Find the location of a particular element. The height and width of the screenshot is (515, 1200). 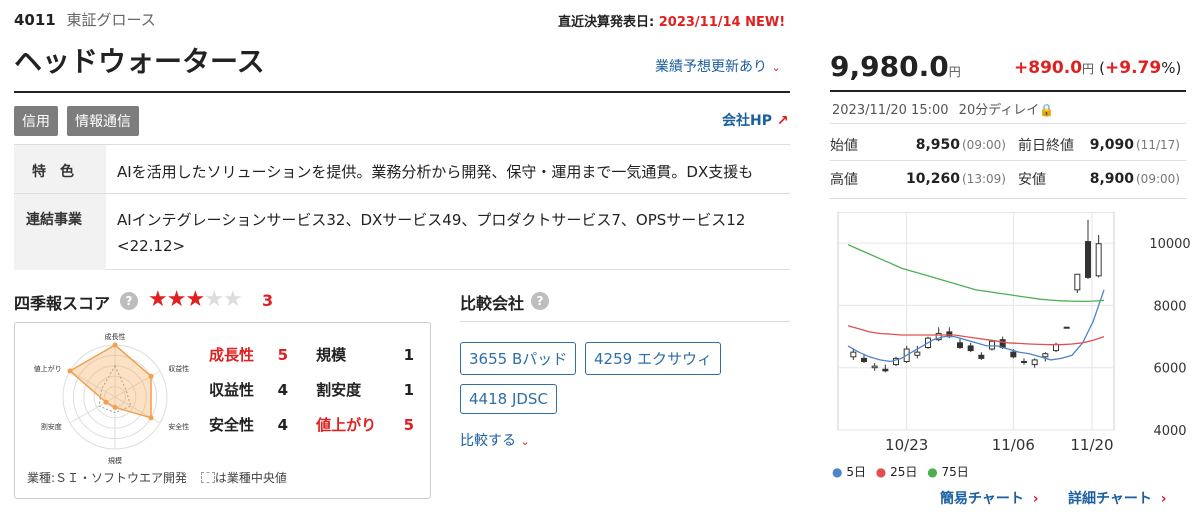

header-rule is located at coordinates (402, 92).